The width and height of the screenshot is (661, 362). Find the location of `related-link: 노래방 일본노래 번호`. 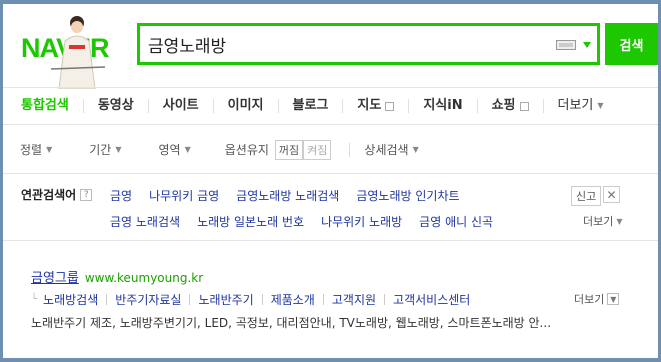

related-link: 노래방 일본노래 번호 is located at coordinates (250, 221).